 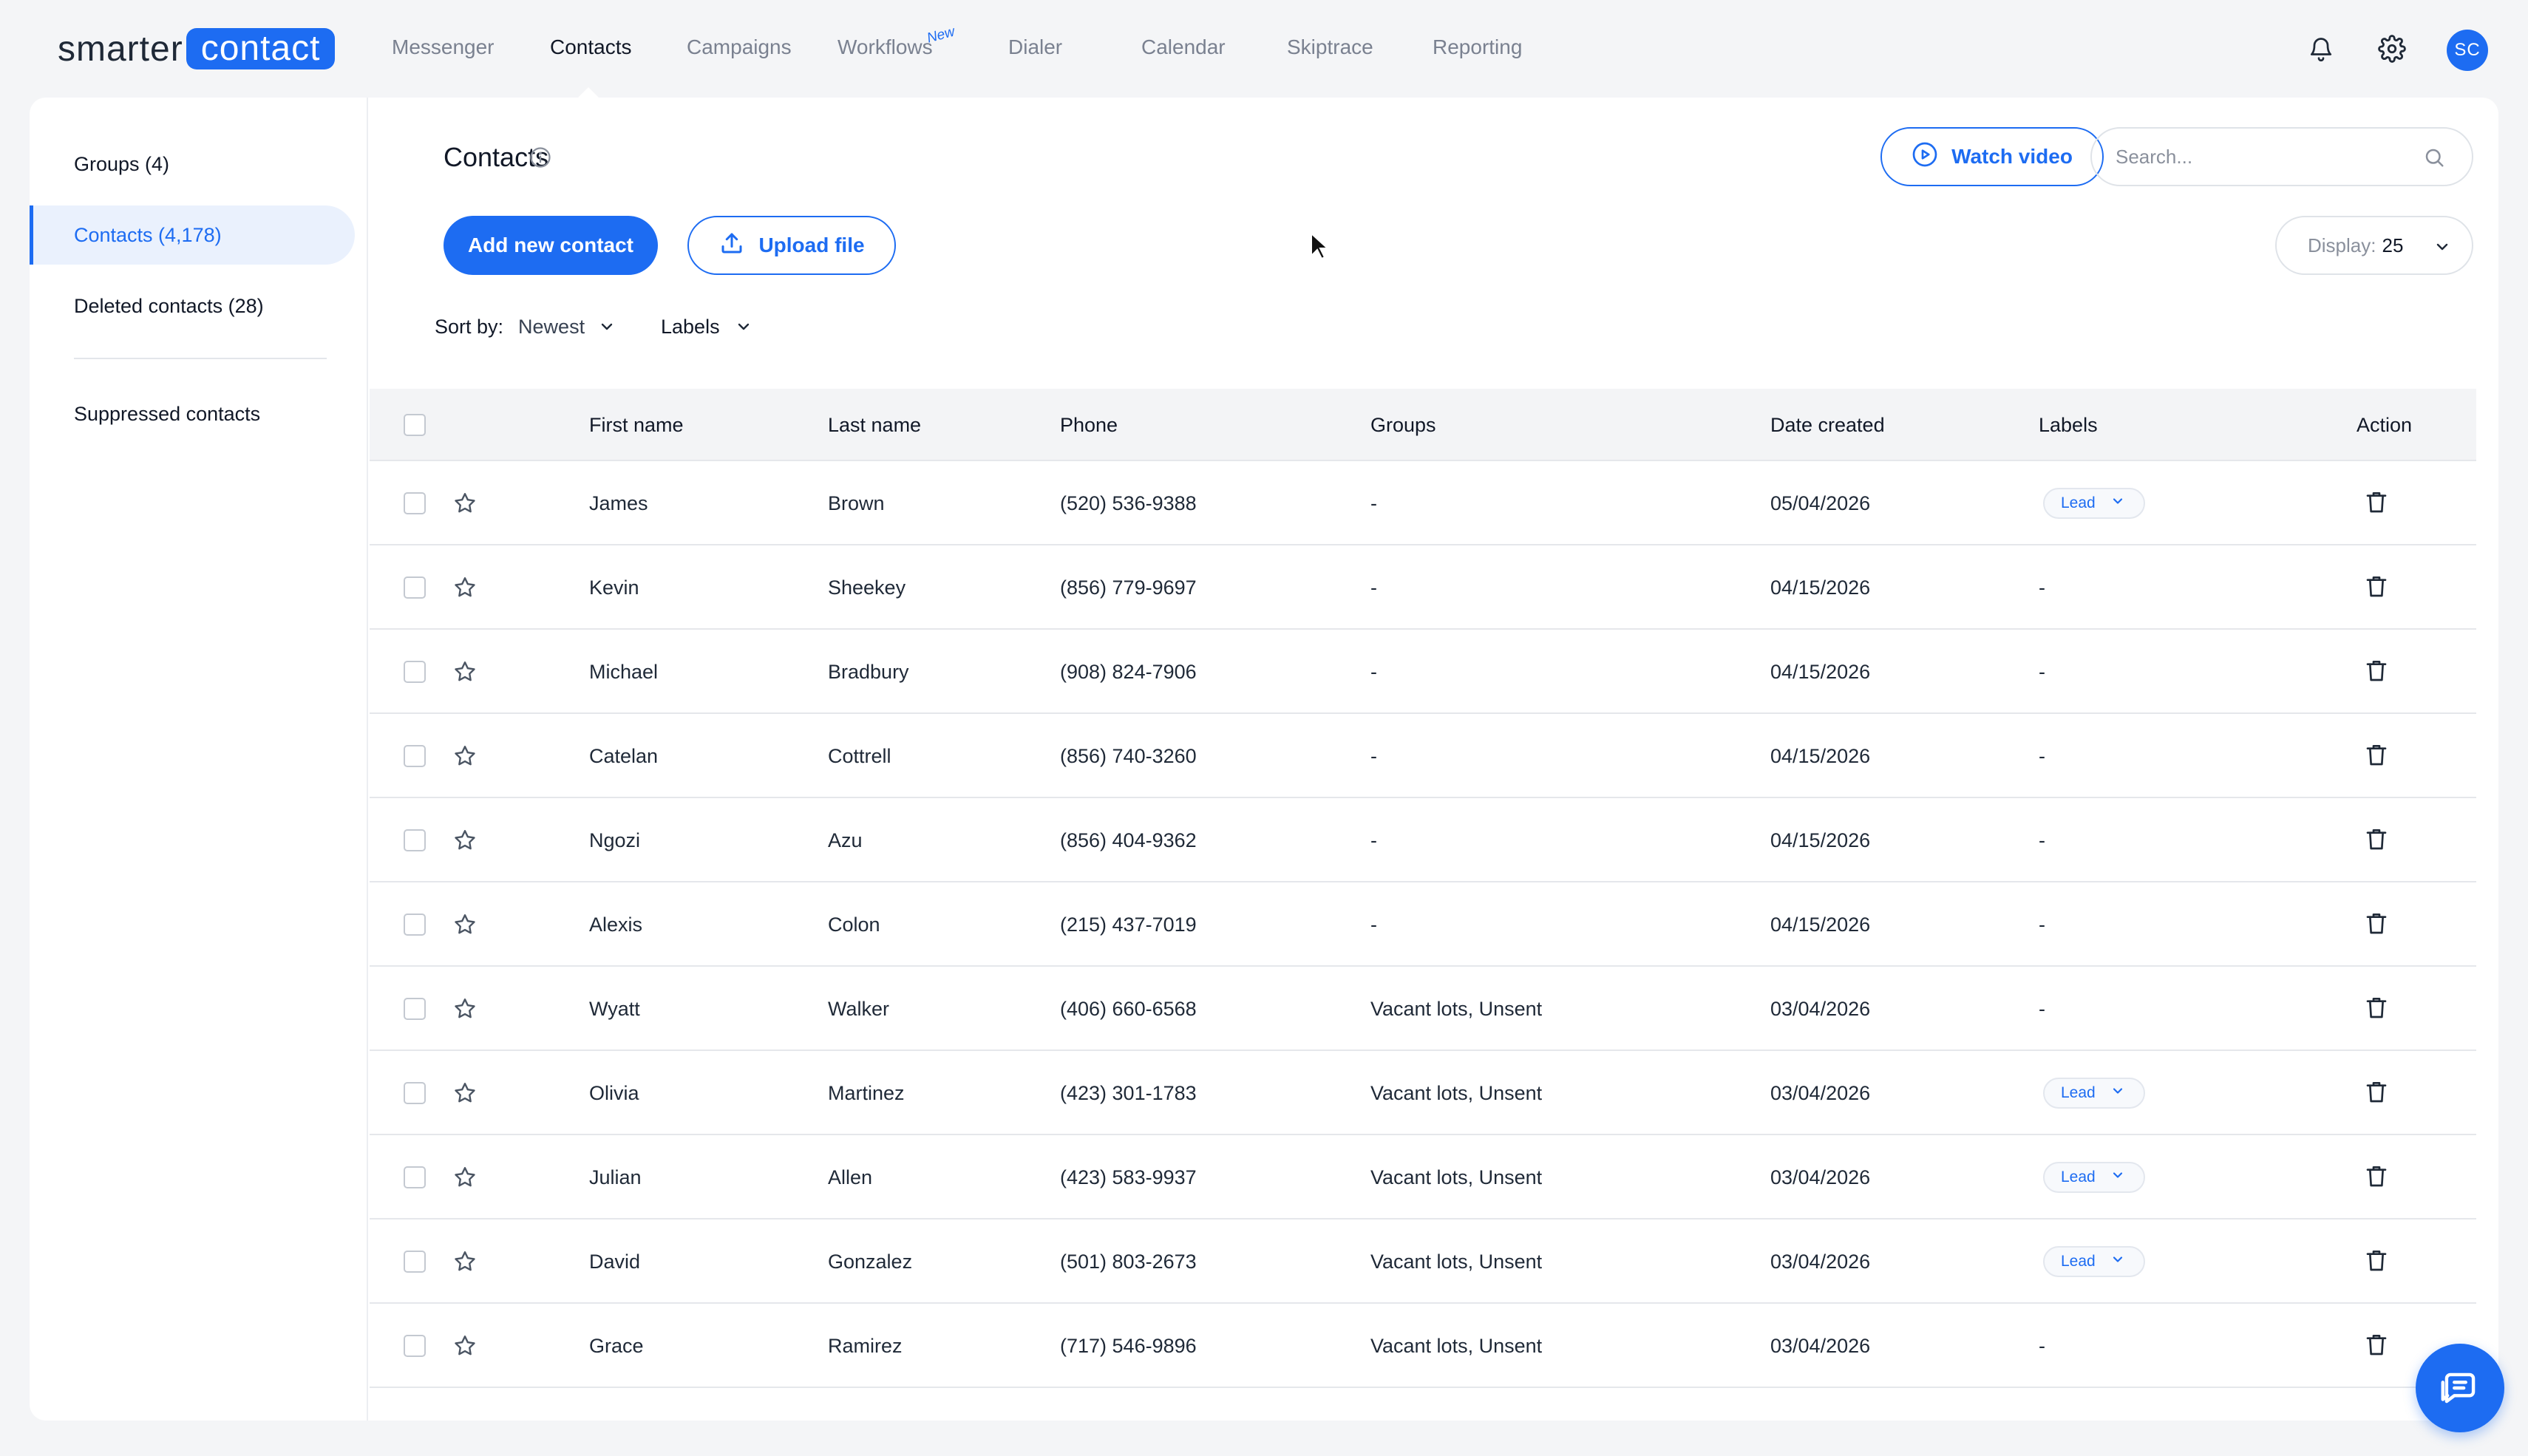 What do you see at coordinates (2069, 425) in the screenshot?
I see `column-labels: Labels` at bounding box center [2069, 425].